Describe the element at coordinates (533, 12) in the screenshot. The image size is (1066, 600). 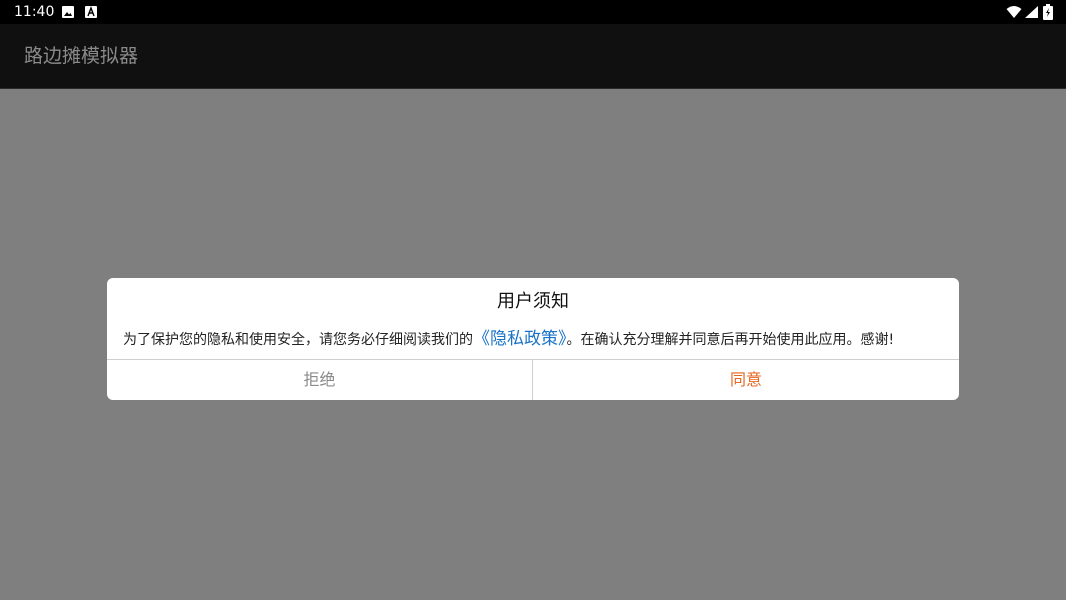
I see `status-bar: 11:40` at that location.